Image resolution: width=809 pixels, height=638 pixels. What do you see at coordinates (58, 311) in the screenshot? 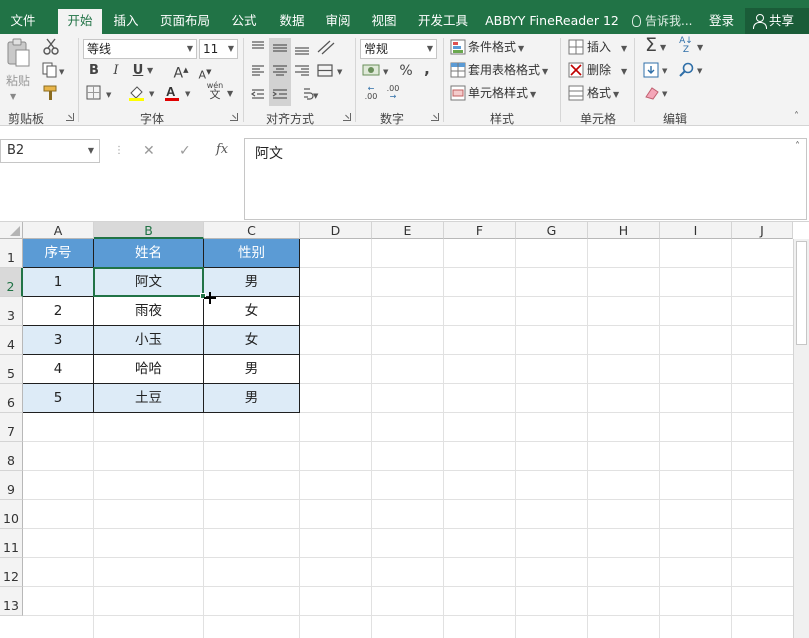
I see `table-cell: 2` at bounding box center [58, 311].